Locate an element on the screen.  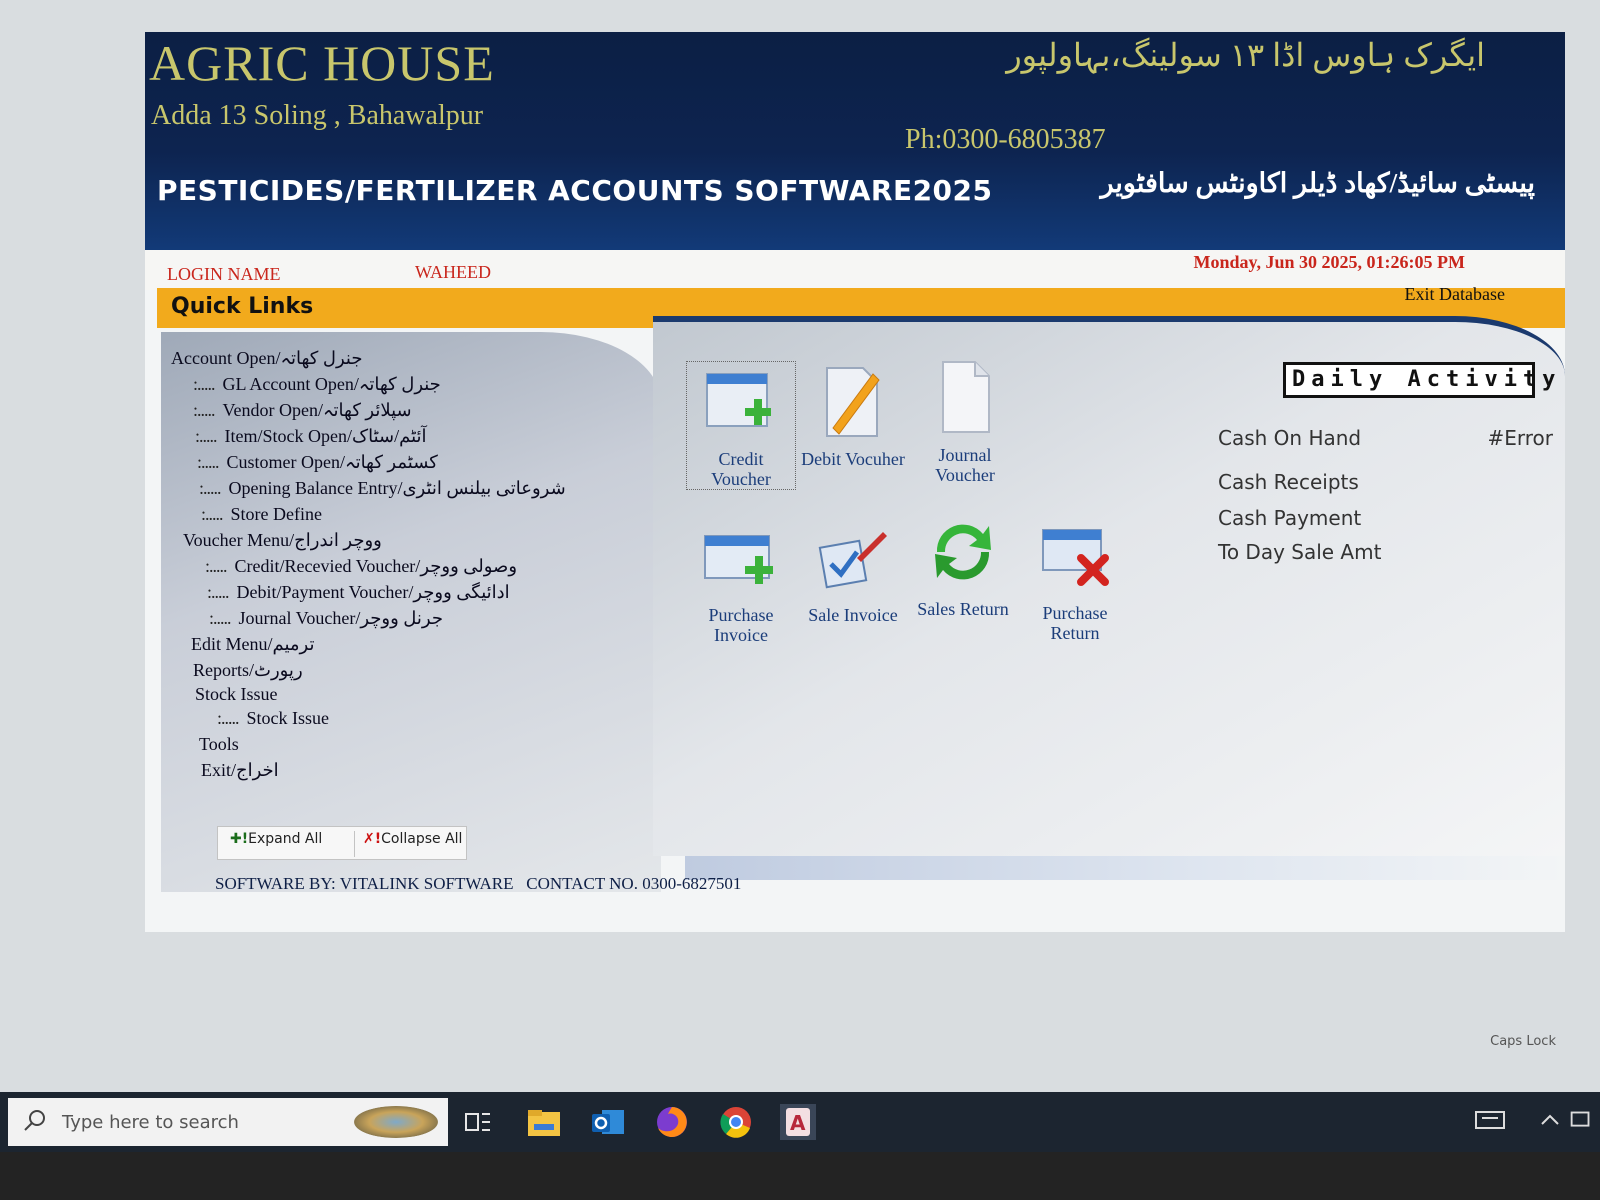
collapse-all-button: ✗!Collapse All is located at coordinates (408, 844).